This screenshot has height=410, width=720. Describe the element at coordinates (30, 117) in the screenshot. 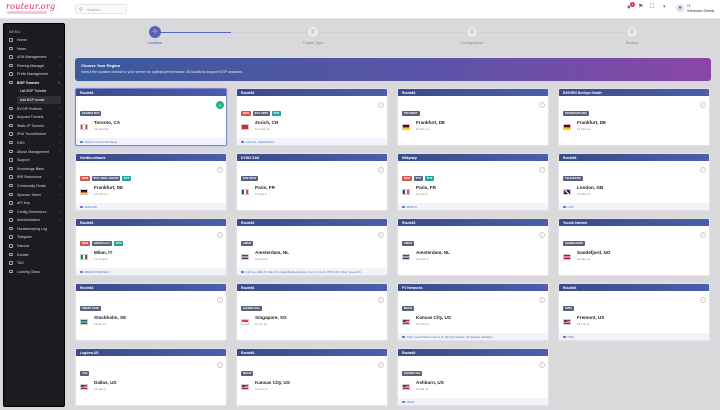

I see `sidebar-item-label: Anycast Tunnels` at that location.